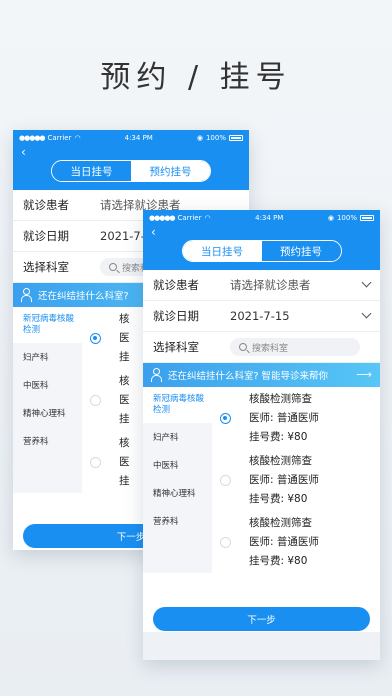  What do you see at coordinates (295, 347) in the screenshot?
I see `dept-search-input: 搜索科室` at bounding box center [295, 347].